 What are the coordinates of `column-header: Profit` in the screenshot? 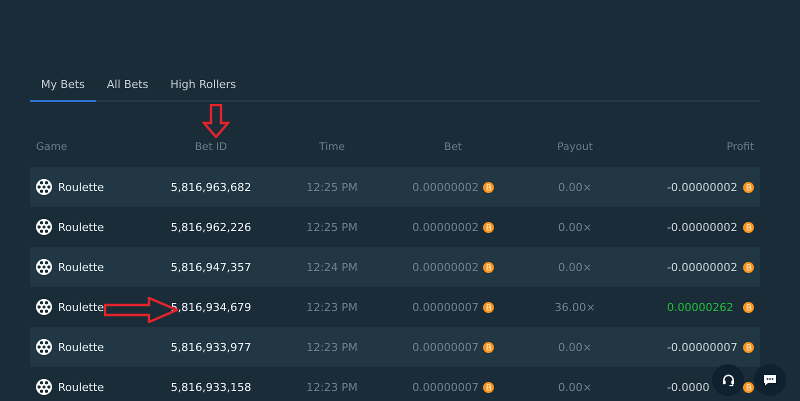 It's located at (740, 147).